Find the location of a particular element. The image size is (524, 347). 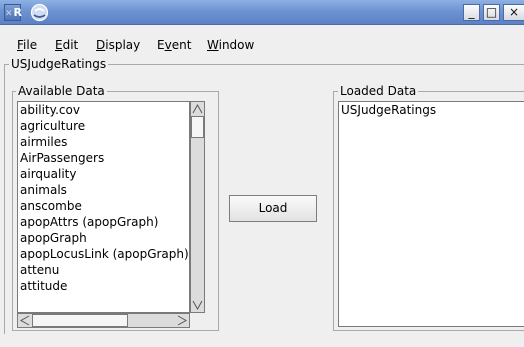

menu-edit: Edit is located at coordinates (66, 45).